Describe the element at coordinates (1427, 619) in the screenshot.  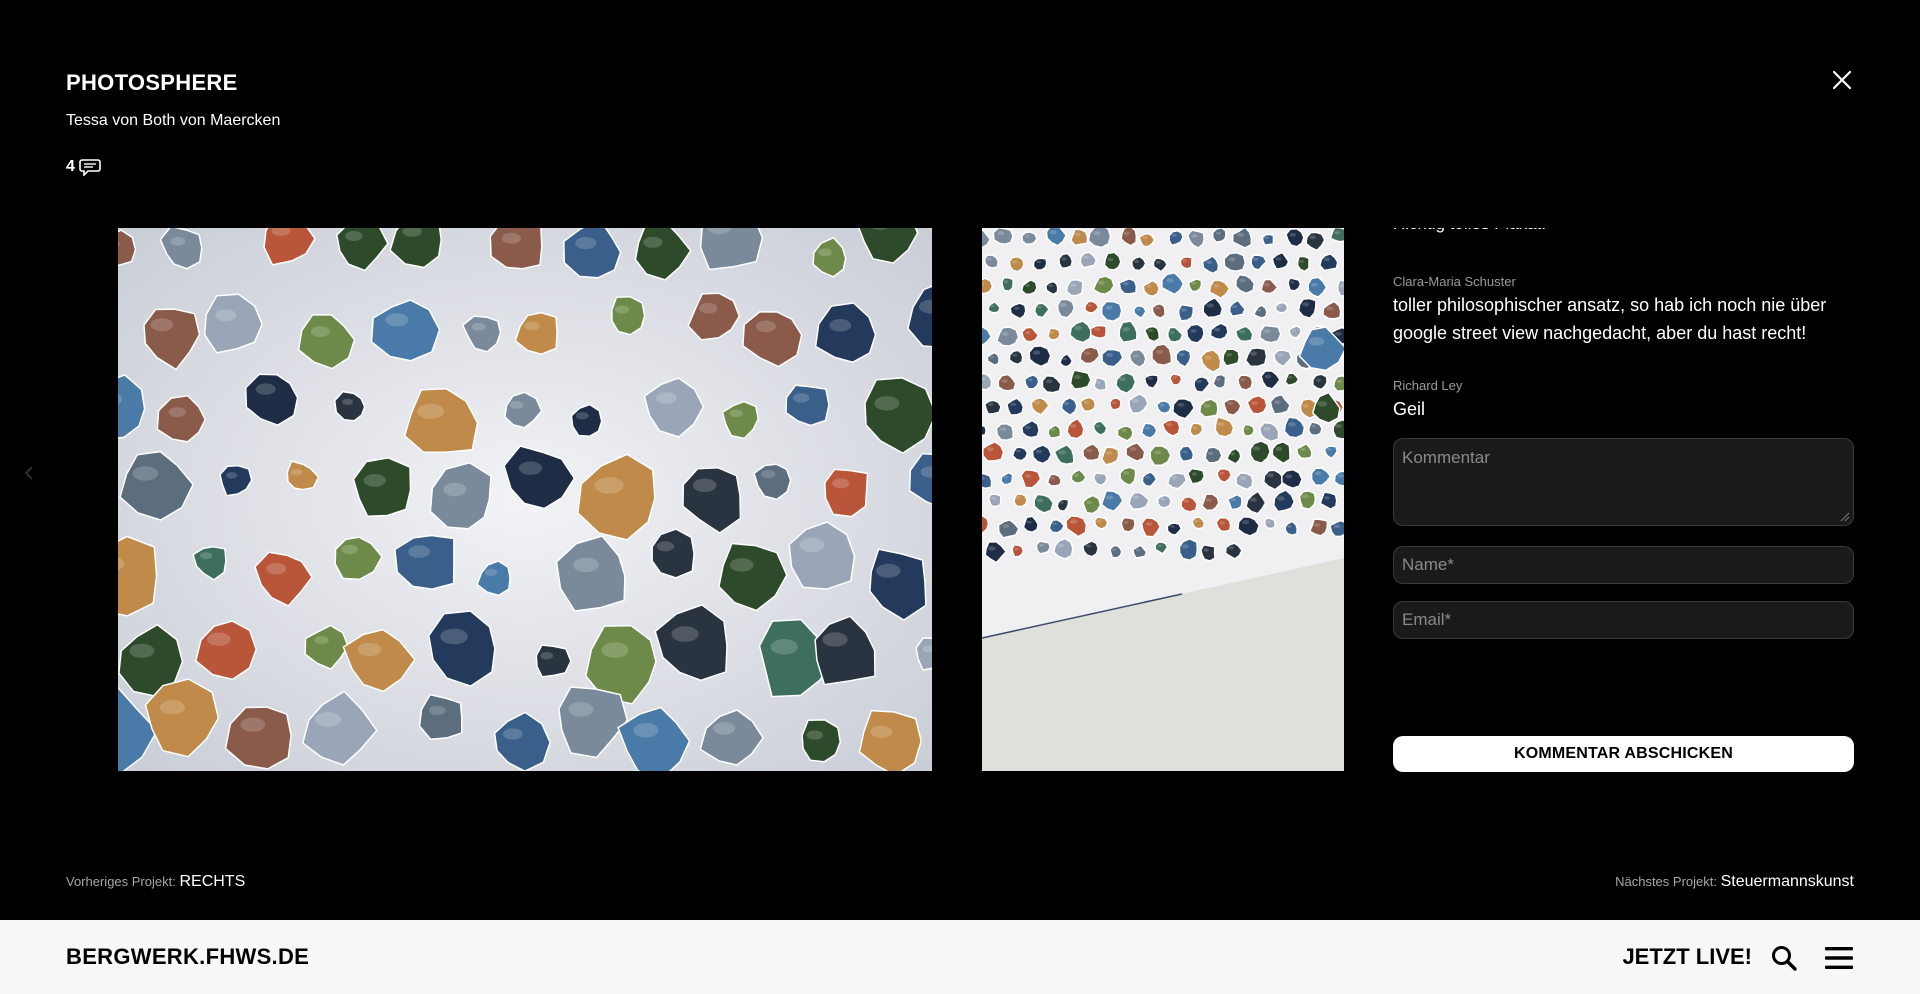
I see `email-placeholder: Email*` at that location.